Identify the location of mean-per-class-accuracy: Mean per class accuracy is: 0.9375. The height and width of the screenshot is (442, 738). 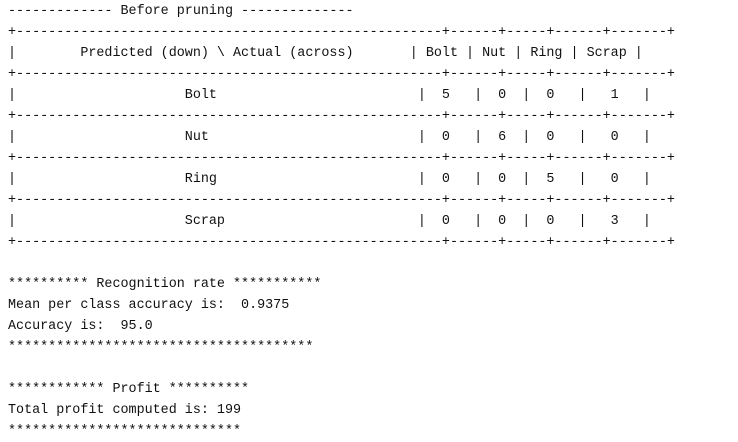
(149, 305).